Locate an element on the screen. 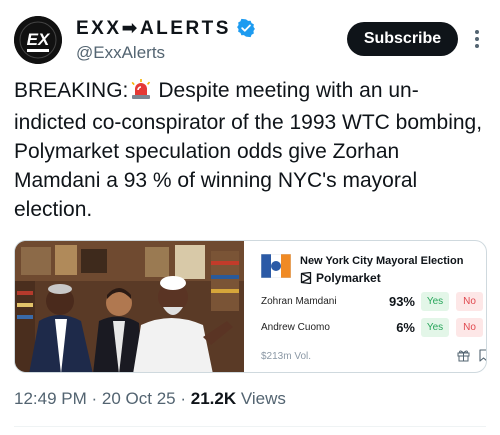 The image size is (500, 435). verified-badge-icon is located at coordinates (246, 28).